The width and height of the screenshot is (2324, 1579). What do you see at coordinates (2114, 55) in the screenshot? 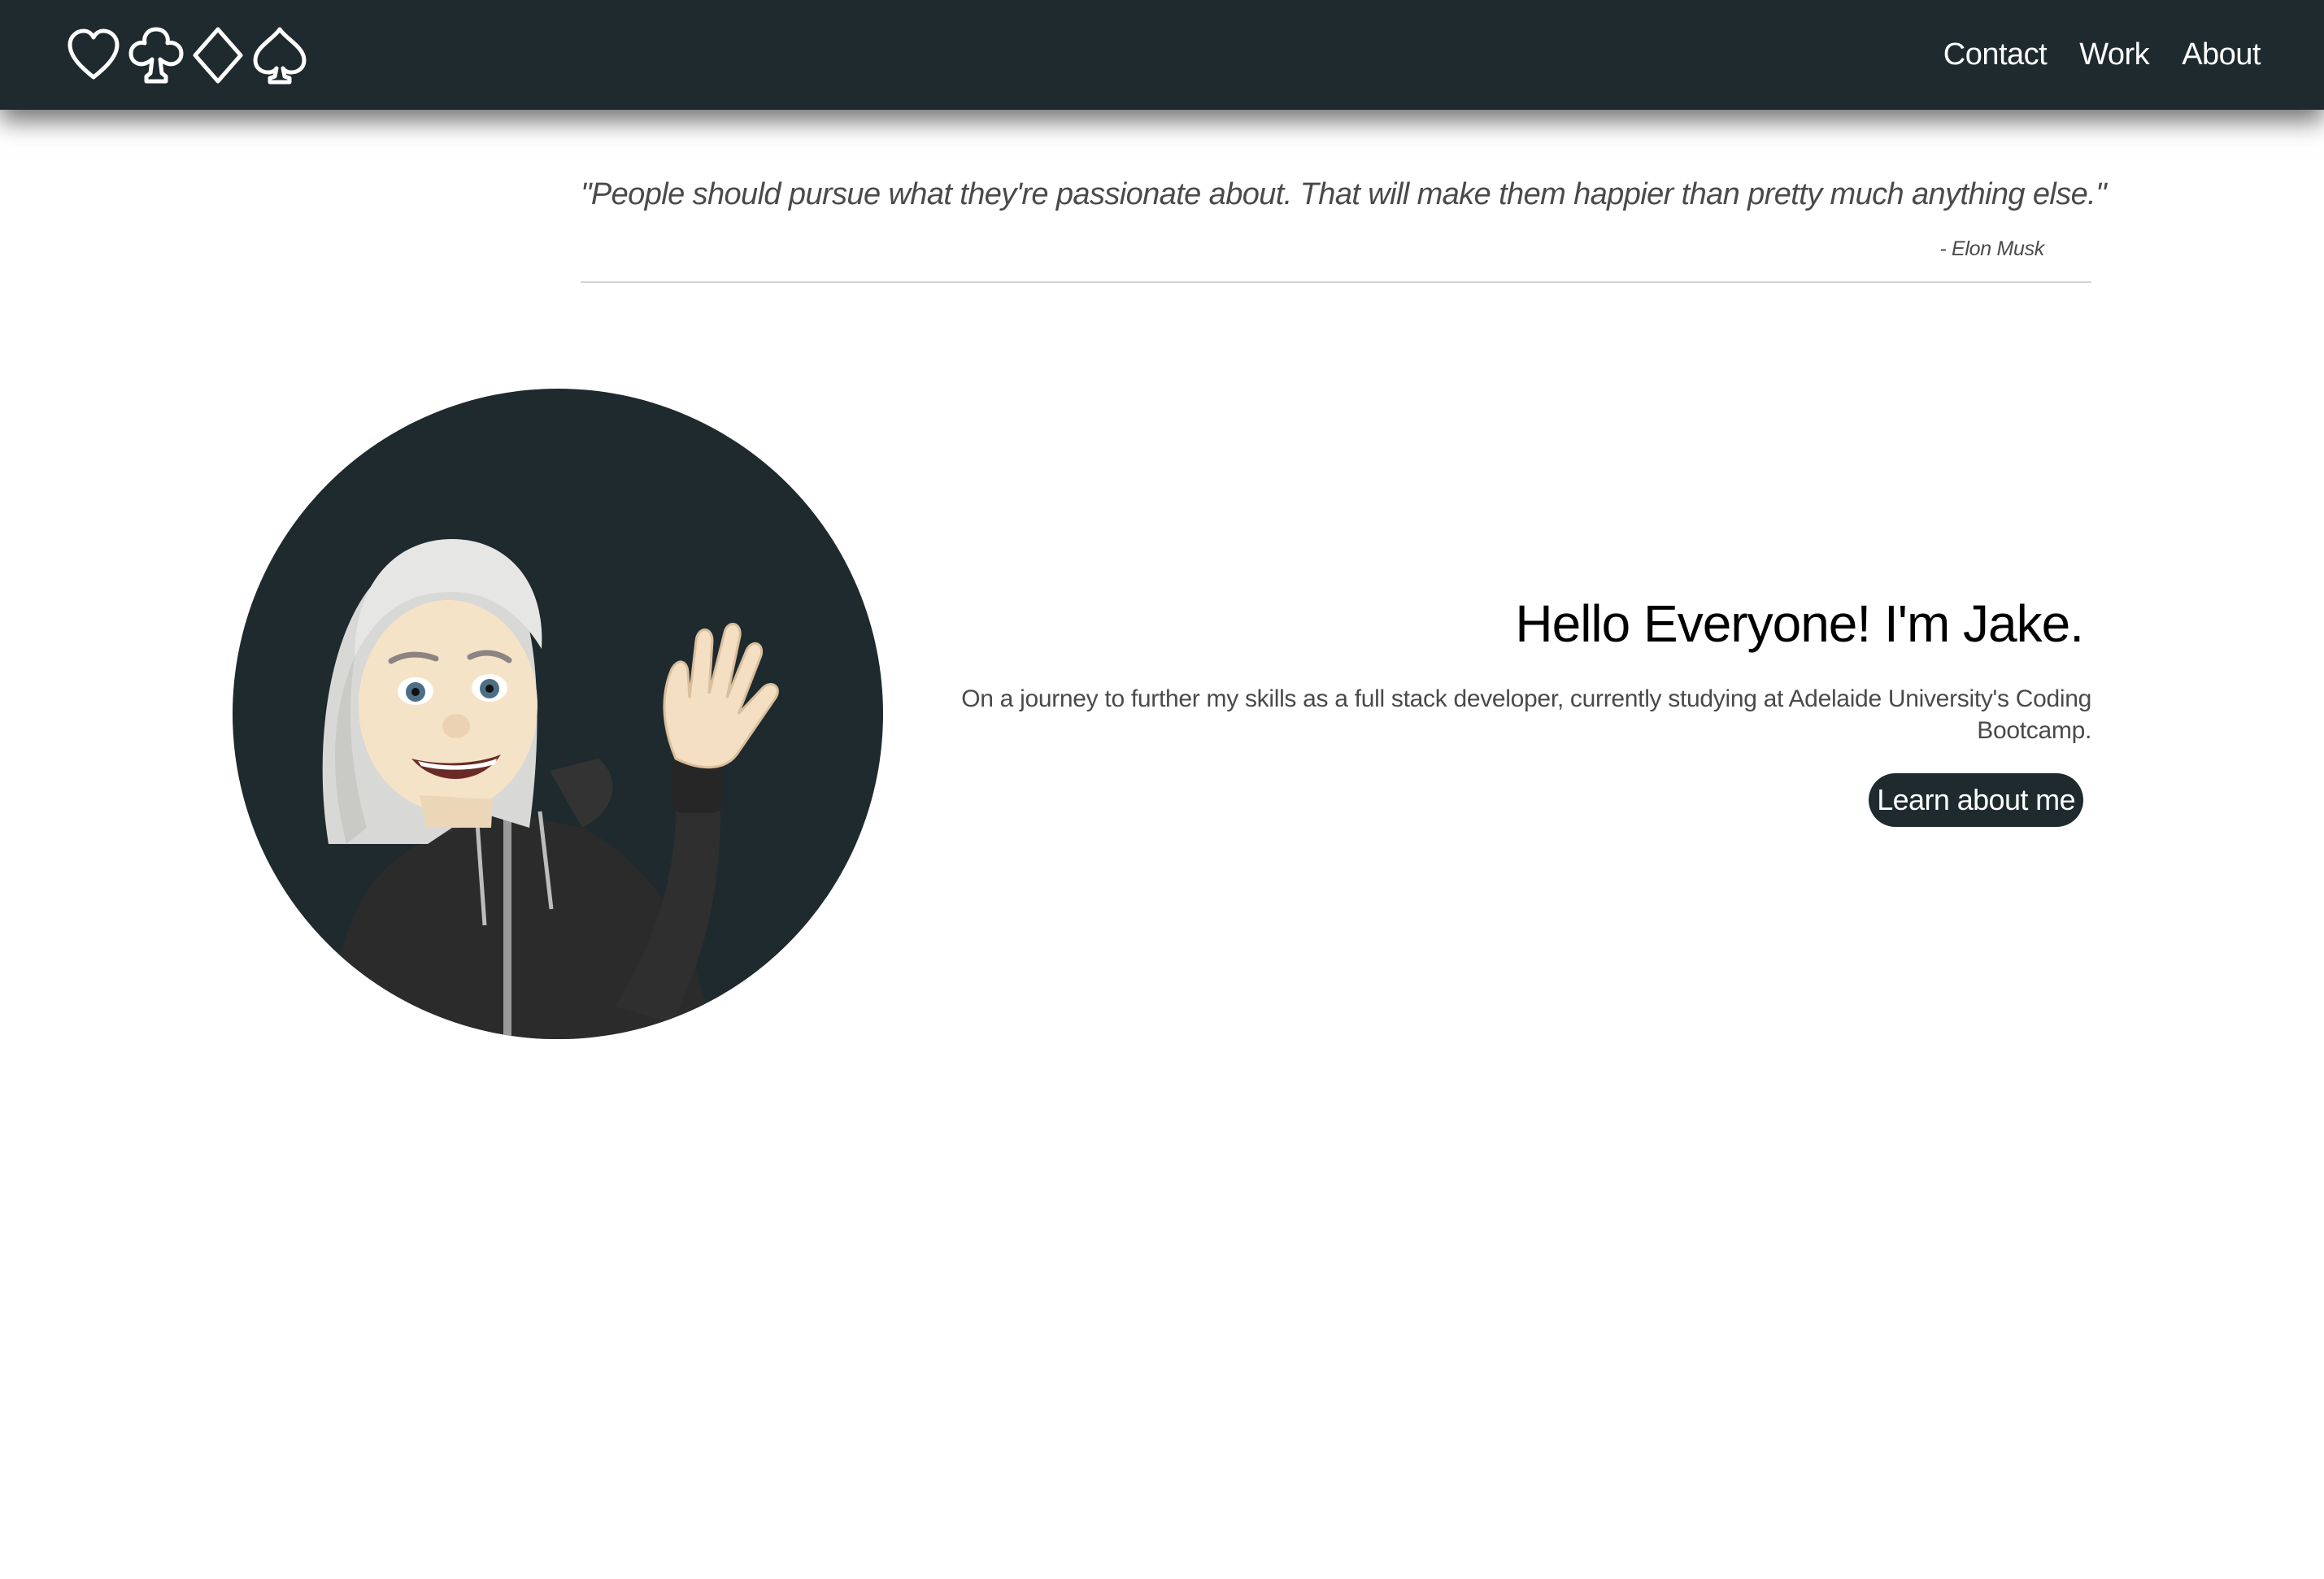
I see `nav-link-work: Work` at bounding box center [2114, 55].